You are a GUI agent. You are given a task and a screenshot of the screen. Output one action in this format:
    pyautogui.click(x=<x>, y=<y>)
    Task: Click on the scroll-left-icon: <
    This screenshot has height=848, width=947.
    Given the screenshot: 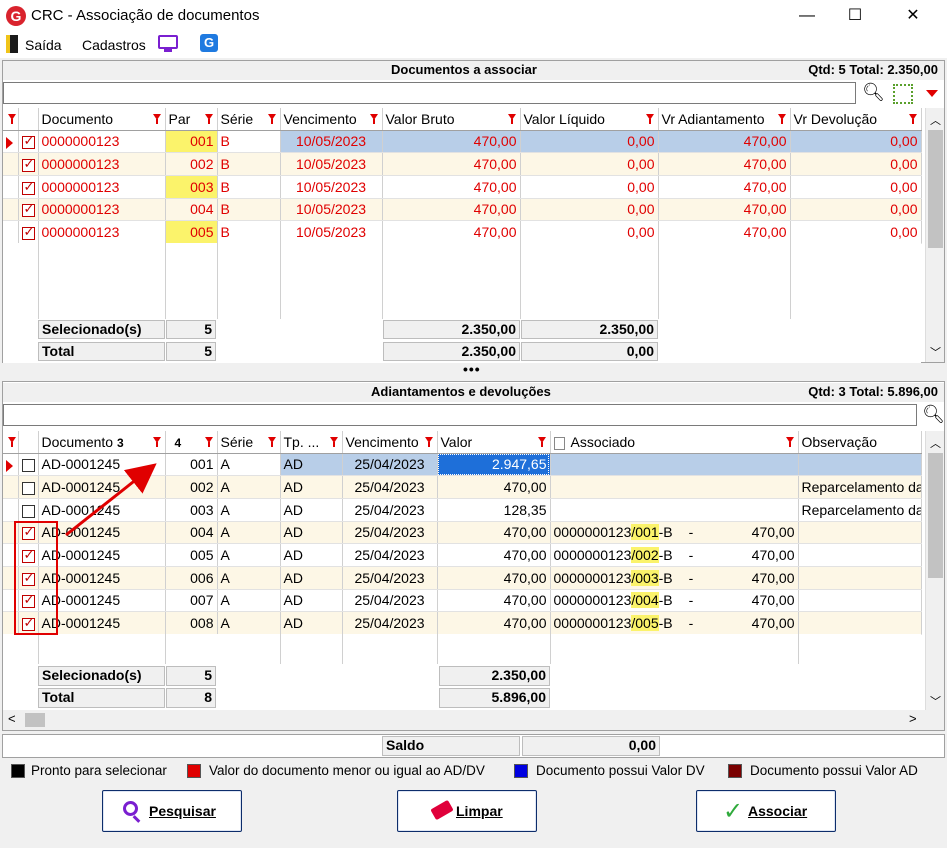 What is the action you would take?
    pyautogui.click(x=12, y=718)
    